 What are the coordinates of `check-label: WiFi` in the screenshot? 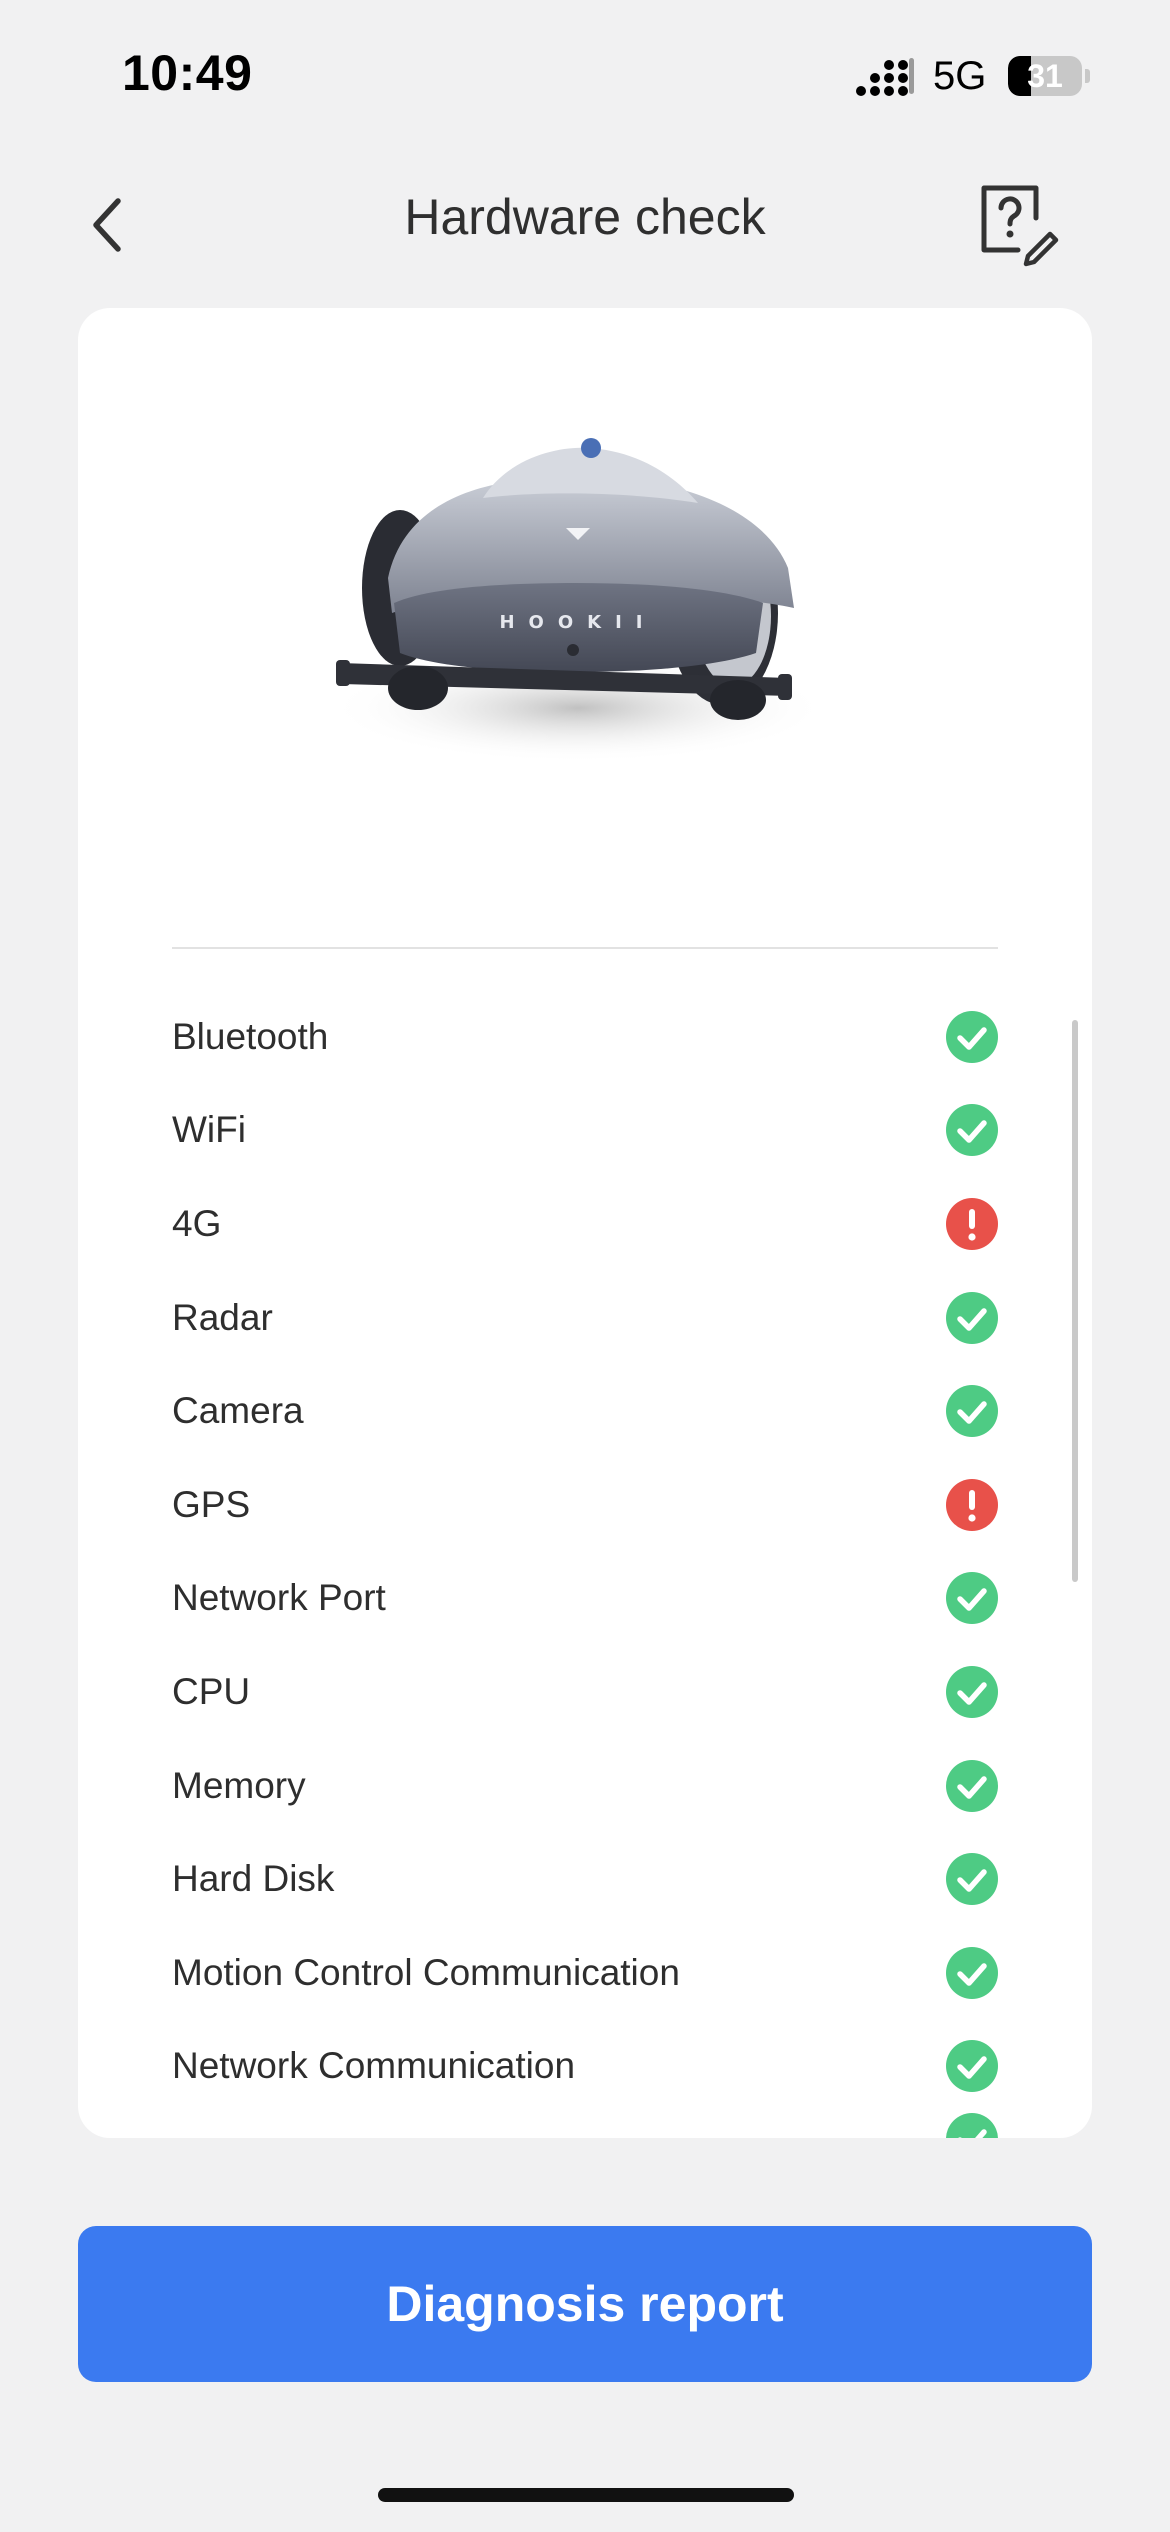 It's located at (209, 1130).